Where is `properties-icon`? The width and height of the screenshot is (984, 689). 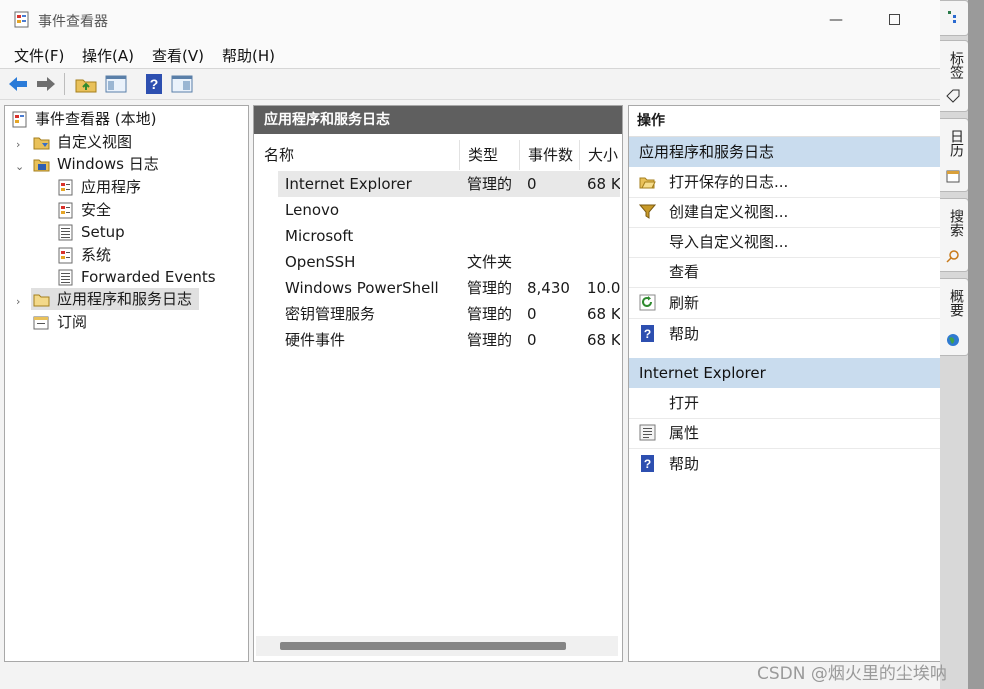
properties-icon is located at coordinates (647, 432).